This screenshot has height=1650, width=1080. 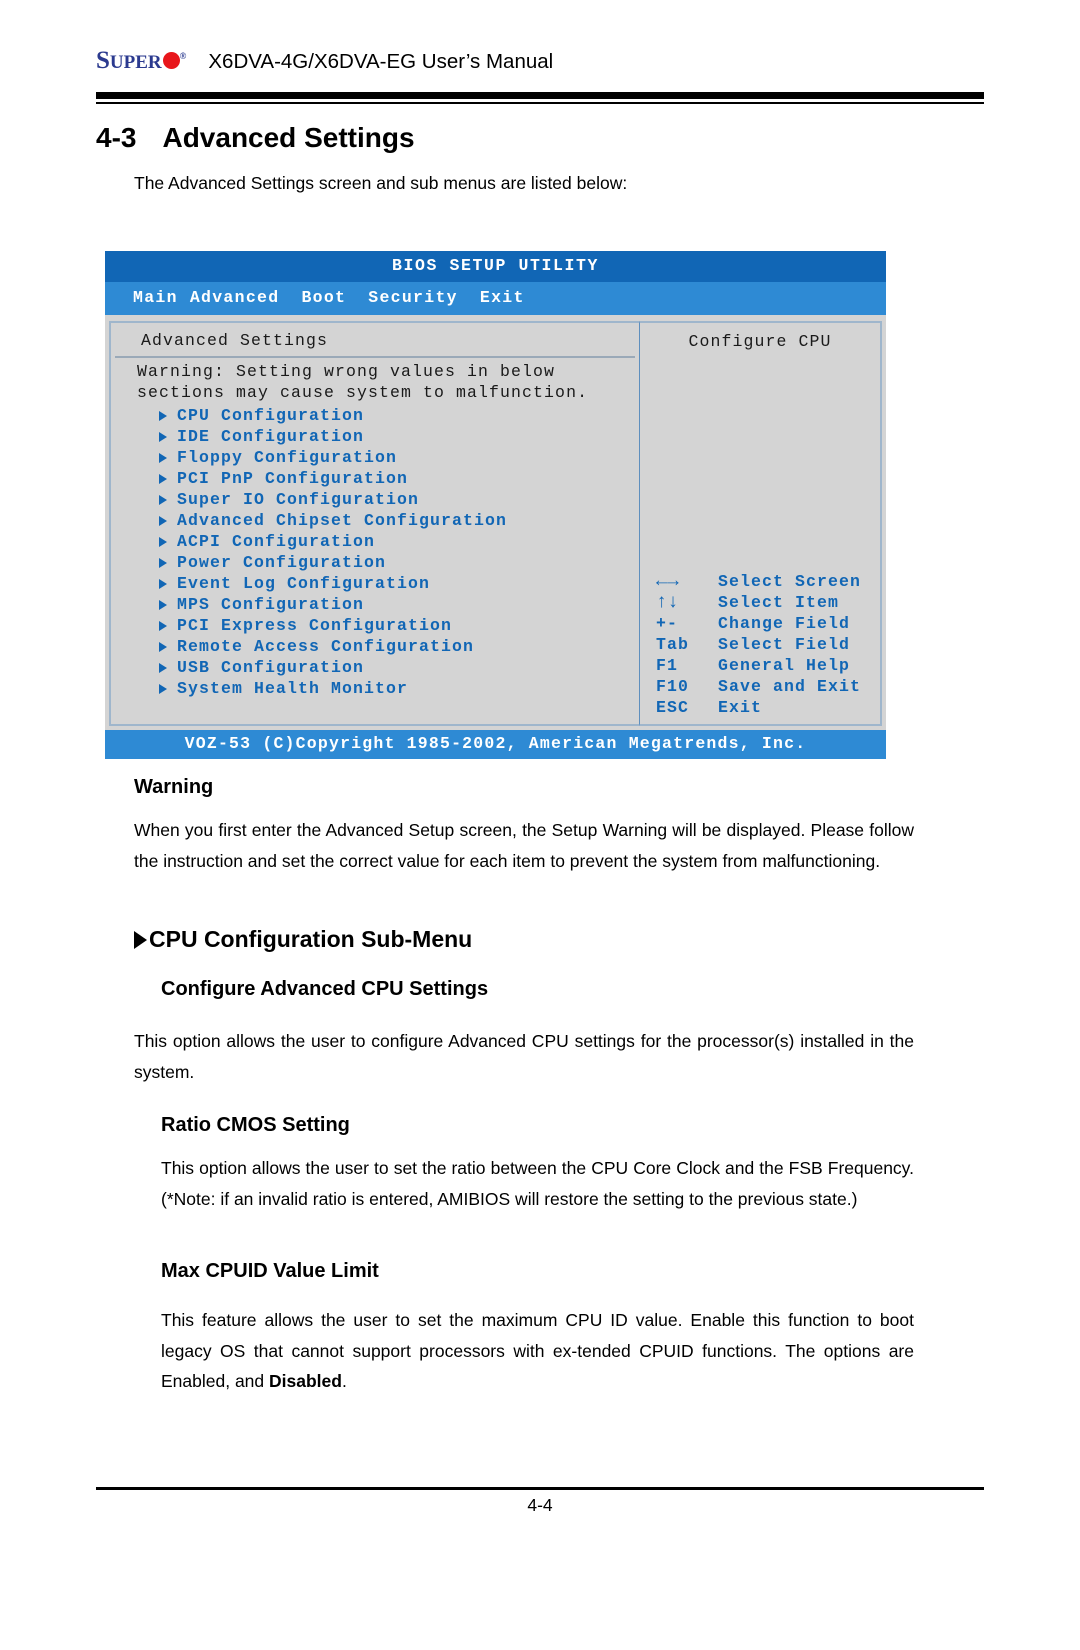 I want to click on cpu-submenu-heading-label: CPU Configuration Sub-Menu, so click(x=311, y=939).